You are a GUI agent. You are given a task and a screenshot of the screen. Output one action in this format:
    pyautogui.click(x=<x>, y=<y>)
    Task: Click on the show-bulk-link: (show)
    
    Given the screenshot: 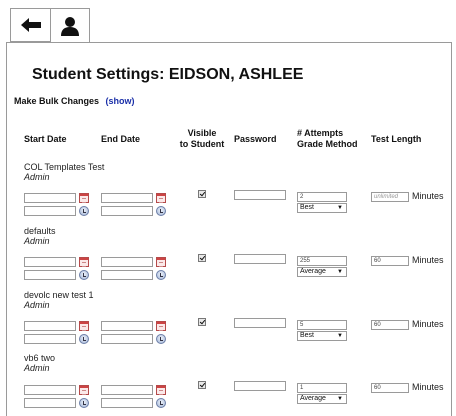 What is the action you would take?
    pyautogui.click(x=120, y=101)
    